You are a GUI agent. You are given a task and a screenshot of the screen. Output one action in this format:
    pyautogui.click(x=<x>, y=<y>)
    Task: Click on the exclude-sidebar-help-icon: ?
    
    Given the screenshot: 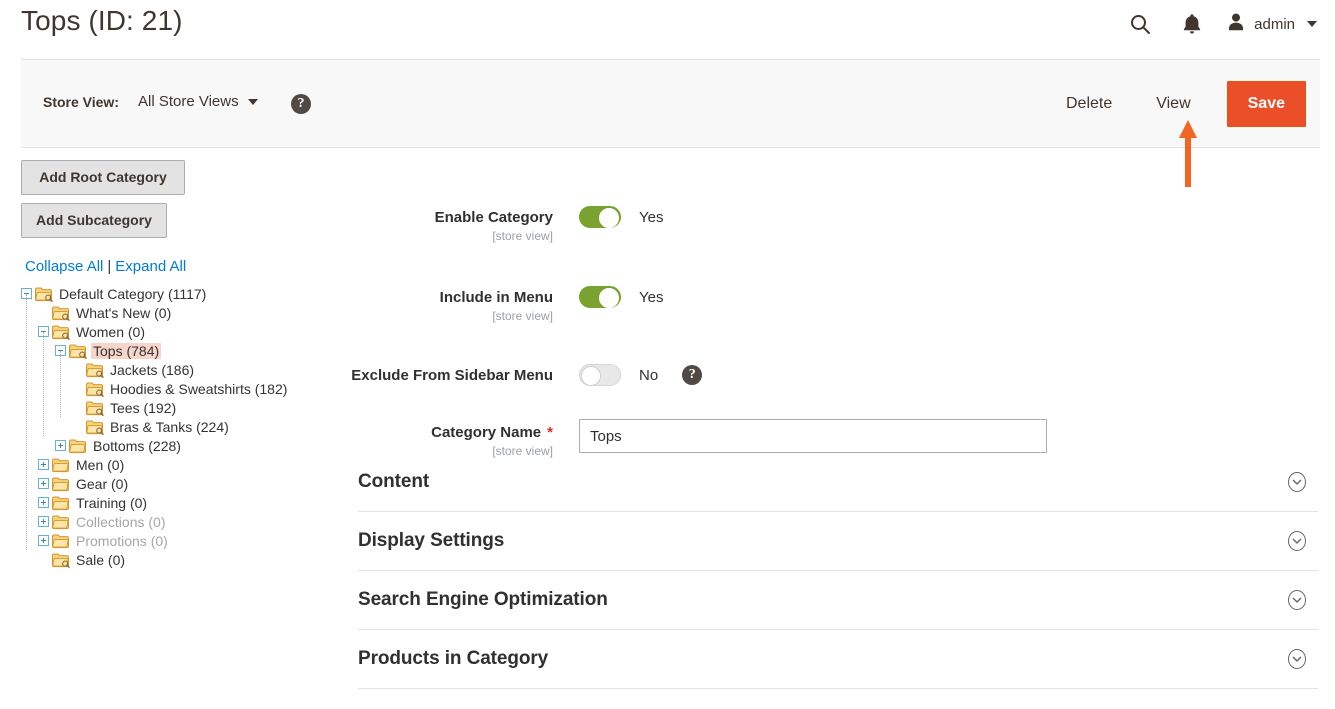 What is the action you would take?
    pyautogui.click(x=692, y=375)
    